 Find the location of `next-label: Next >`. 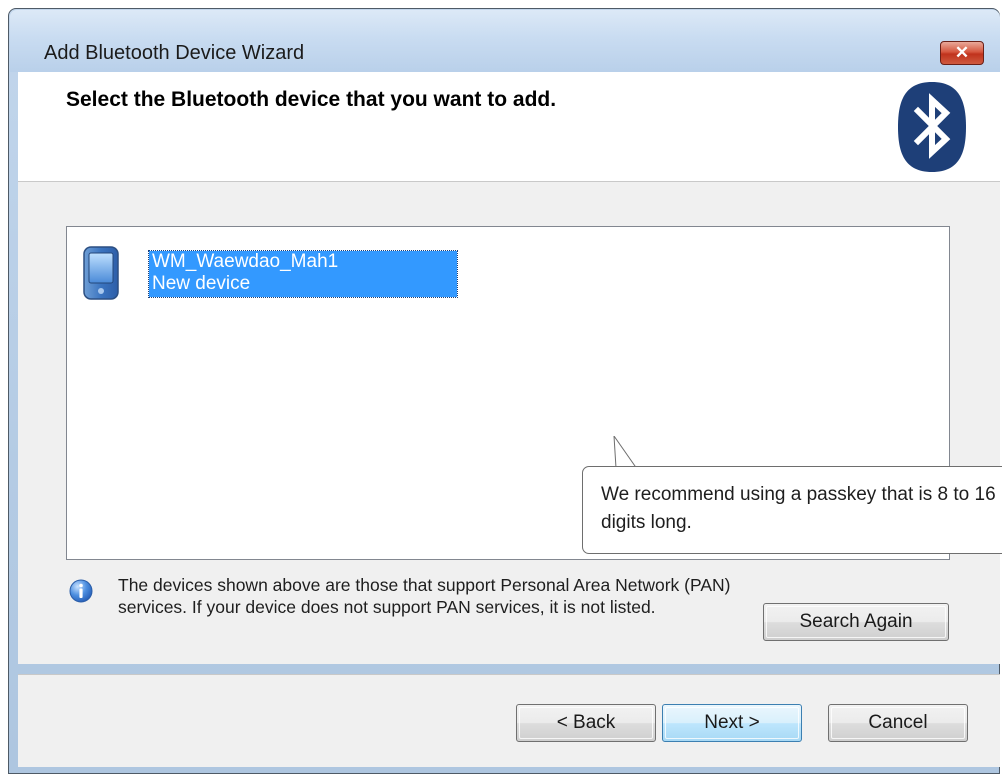

next-label: Next > is located at coordinates (732, 722).